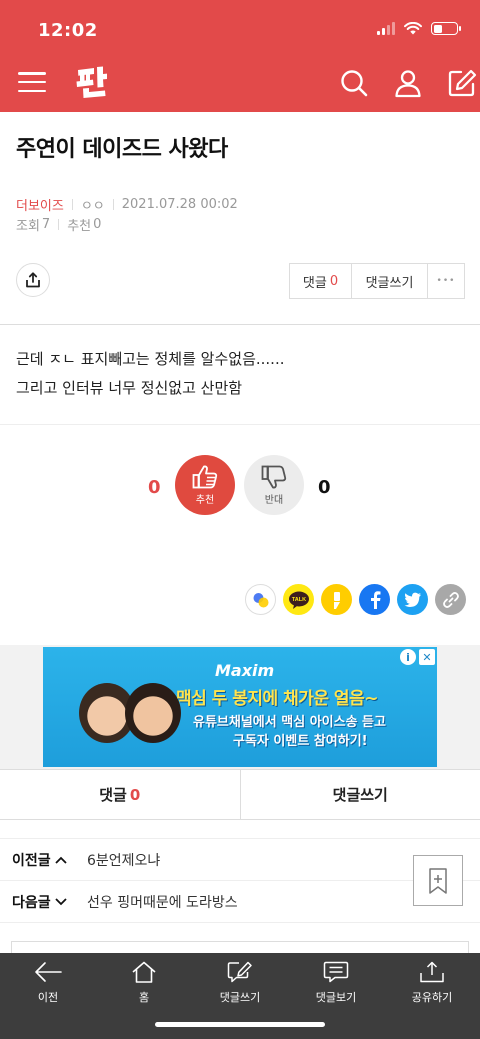 This screenshot has width=480, height=1039. I want to click on next-post-title: 선우 핑머때문에 도라방스, so click(162, 902).